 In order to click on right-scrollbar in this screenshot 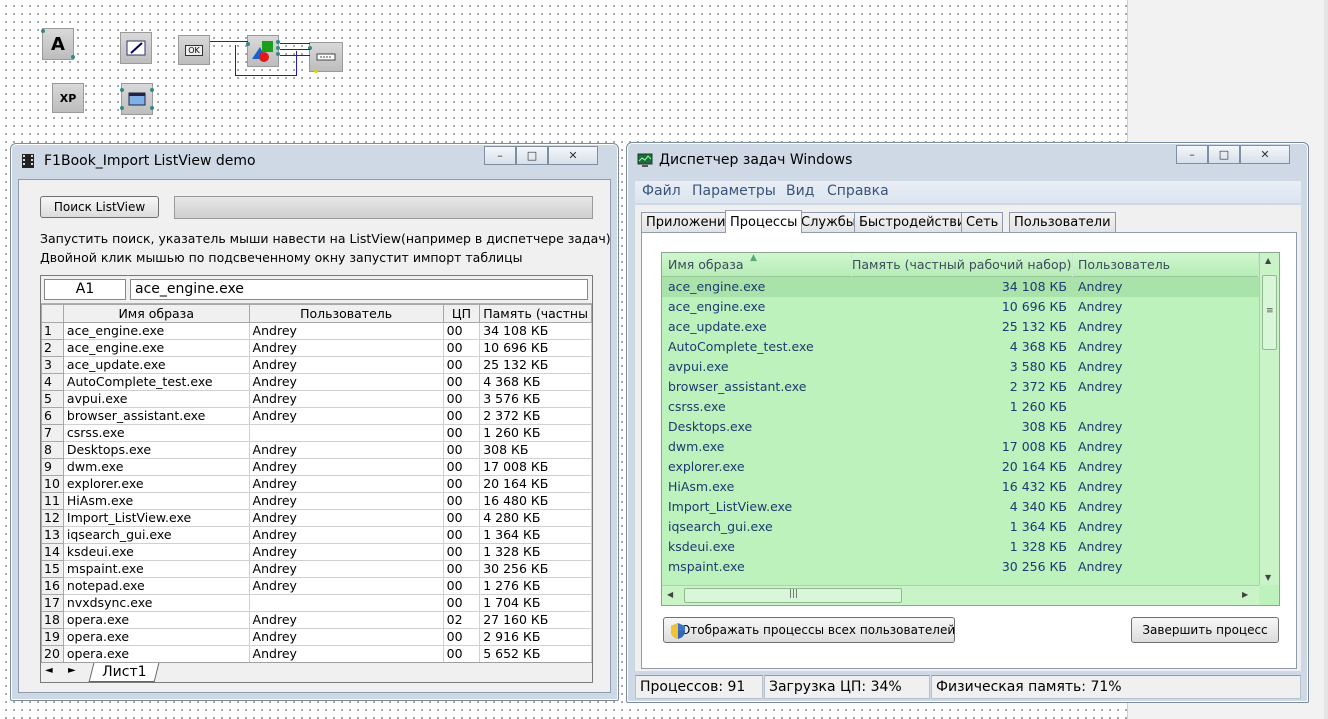, I will do `click(1326, 359)`.